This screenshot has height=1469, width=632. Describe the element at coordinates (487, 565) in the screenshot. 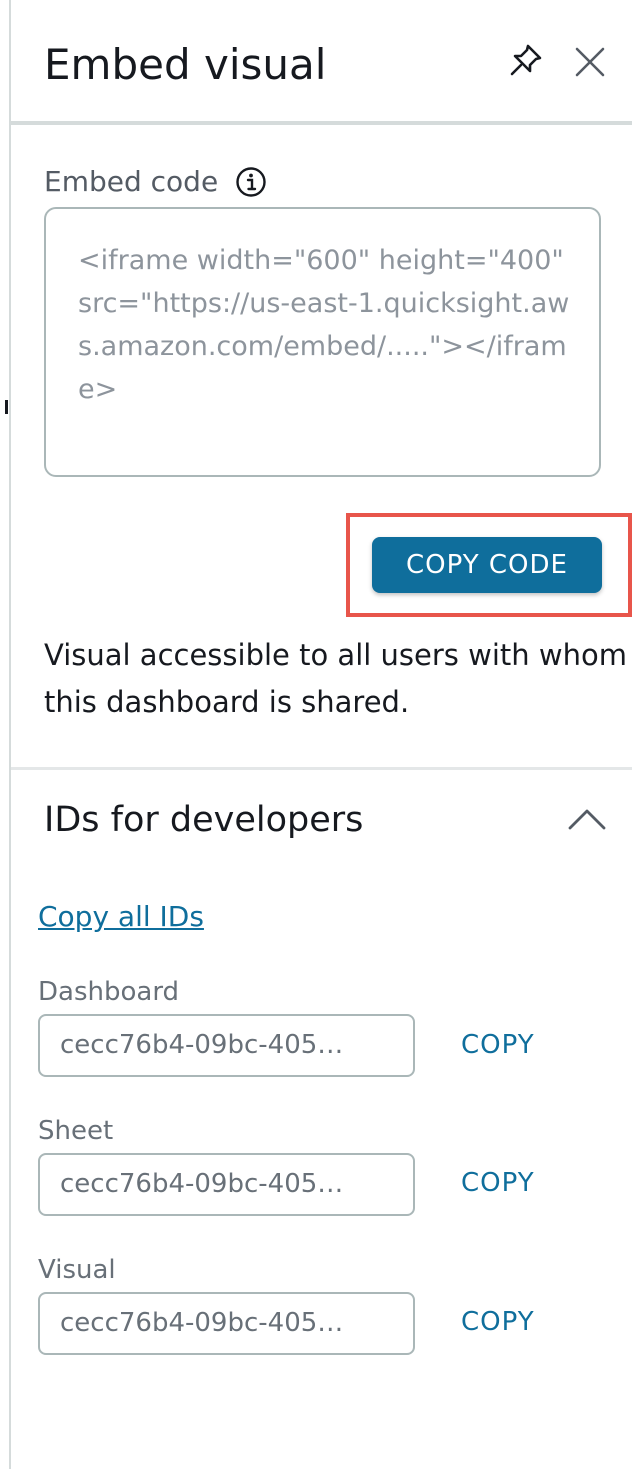

I see `copy-code-button: COPY CODE` at that location.